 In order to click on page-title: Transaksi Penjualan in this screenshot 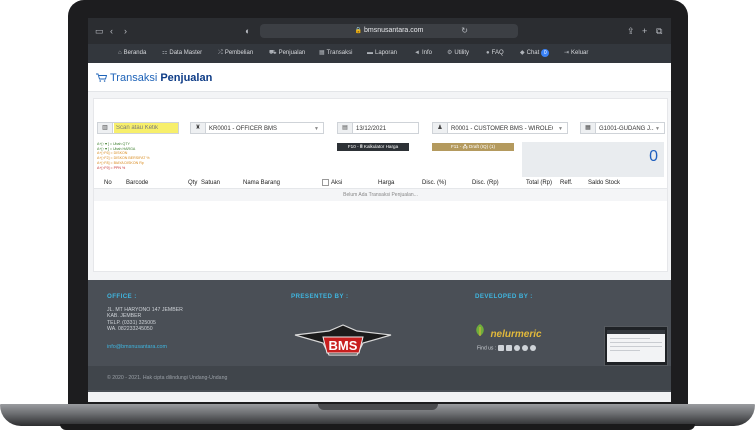, I will do `click(161, 78)`.